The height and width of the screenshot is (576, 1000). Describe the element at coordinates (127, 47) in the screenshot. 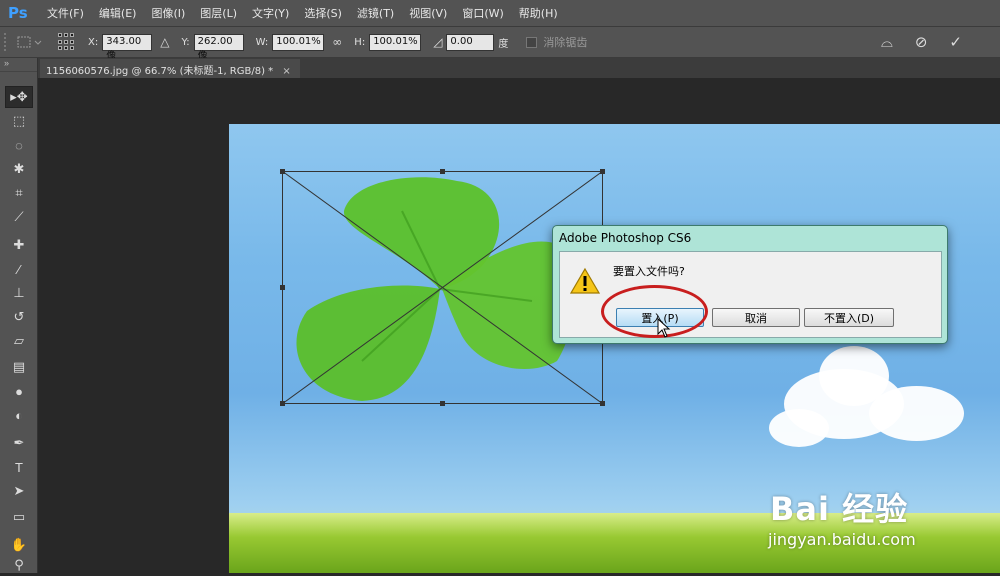

I see `x-field: 343.00 像` at that location.